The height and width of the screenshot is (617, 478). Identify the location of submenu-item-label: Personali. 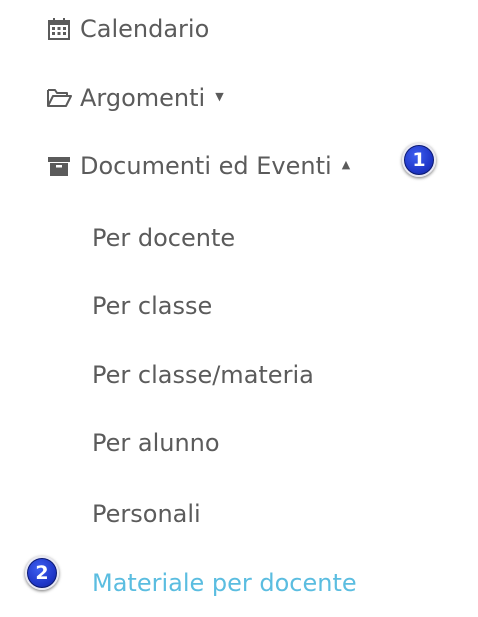
(146, 514).